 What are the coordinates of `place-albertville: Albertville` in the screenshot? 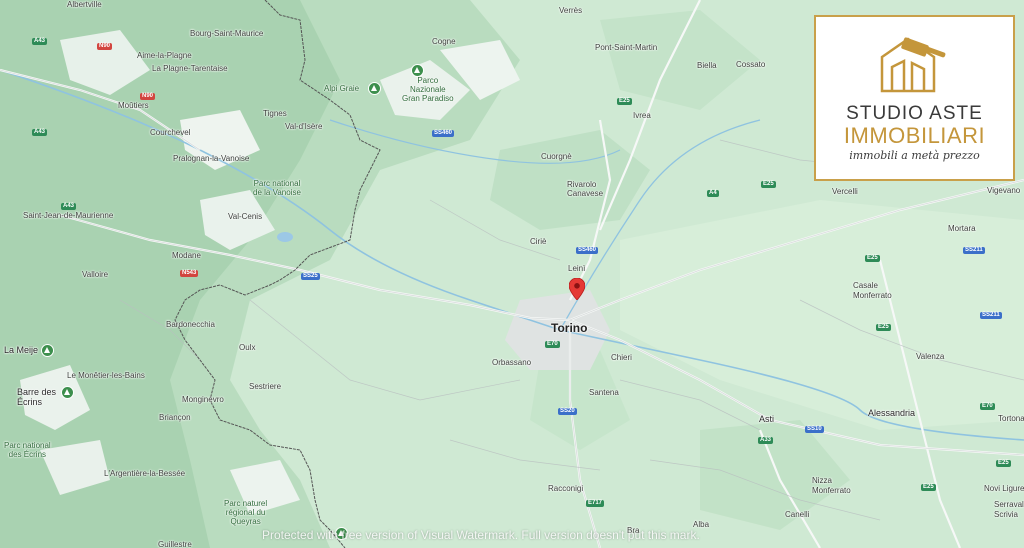 It's located at (84, 4).